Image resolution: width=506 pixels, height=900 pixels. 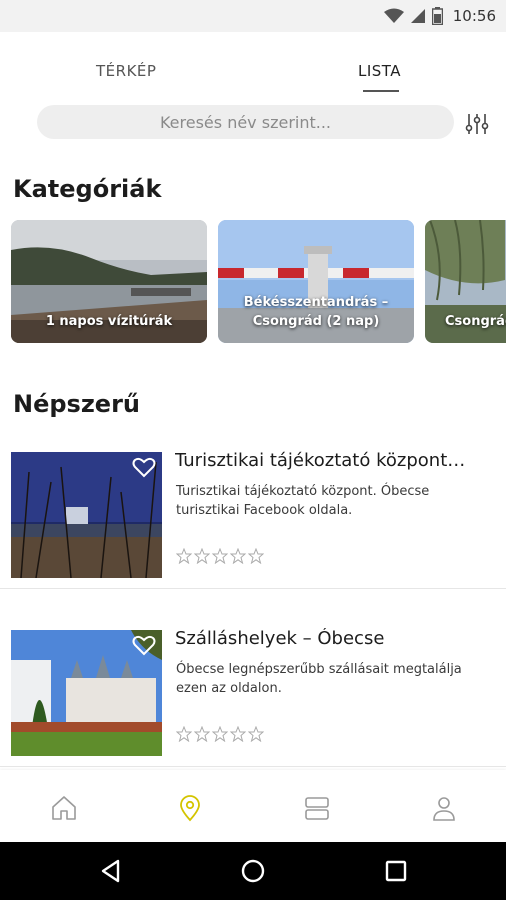 What do you see at coordinates (396, 871) in the screenshot?
I see `recents-icon` at bounding box center [396, 871].